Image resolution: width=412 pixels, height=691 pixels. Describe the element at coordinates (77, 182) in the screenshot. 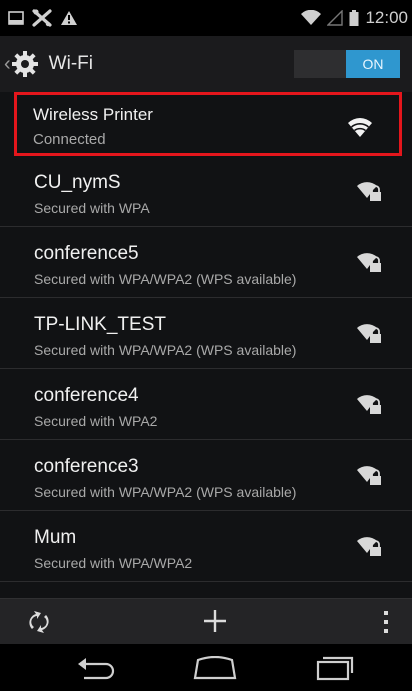

I see `network-name: CU_nymS` at that location.